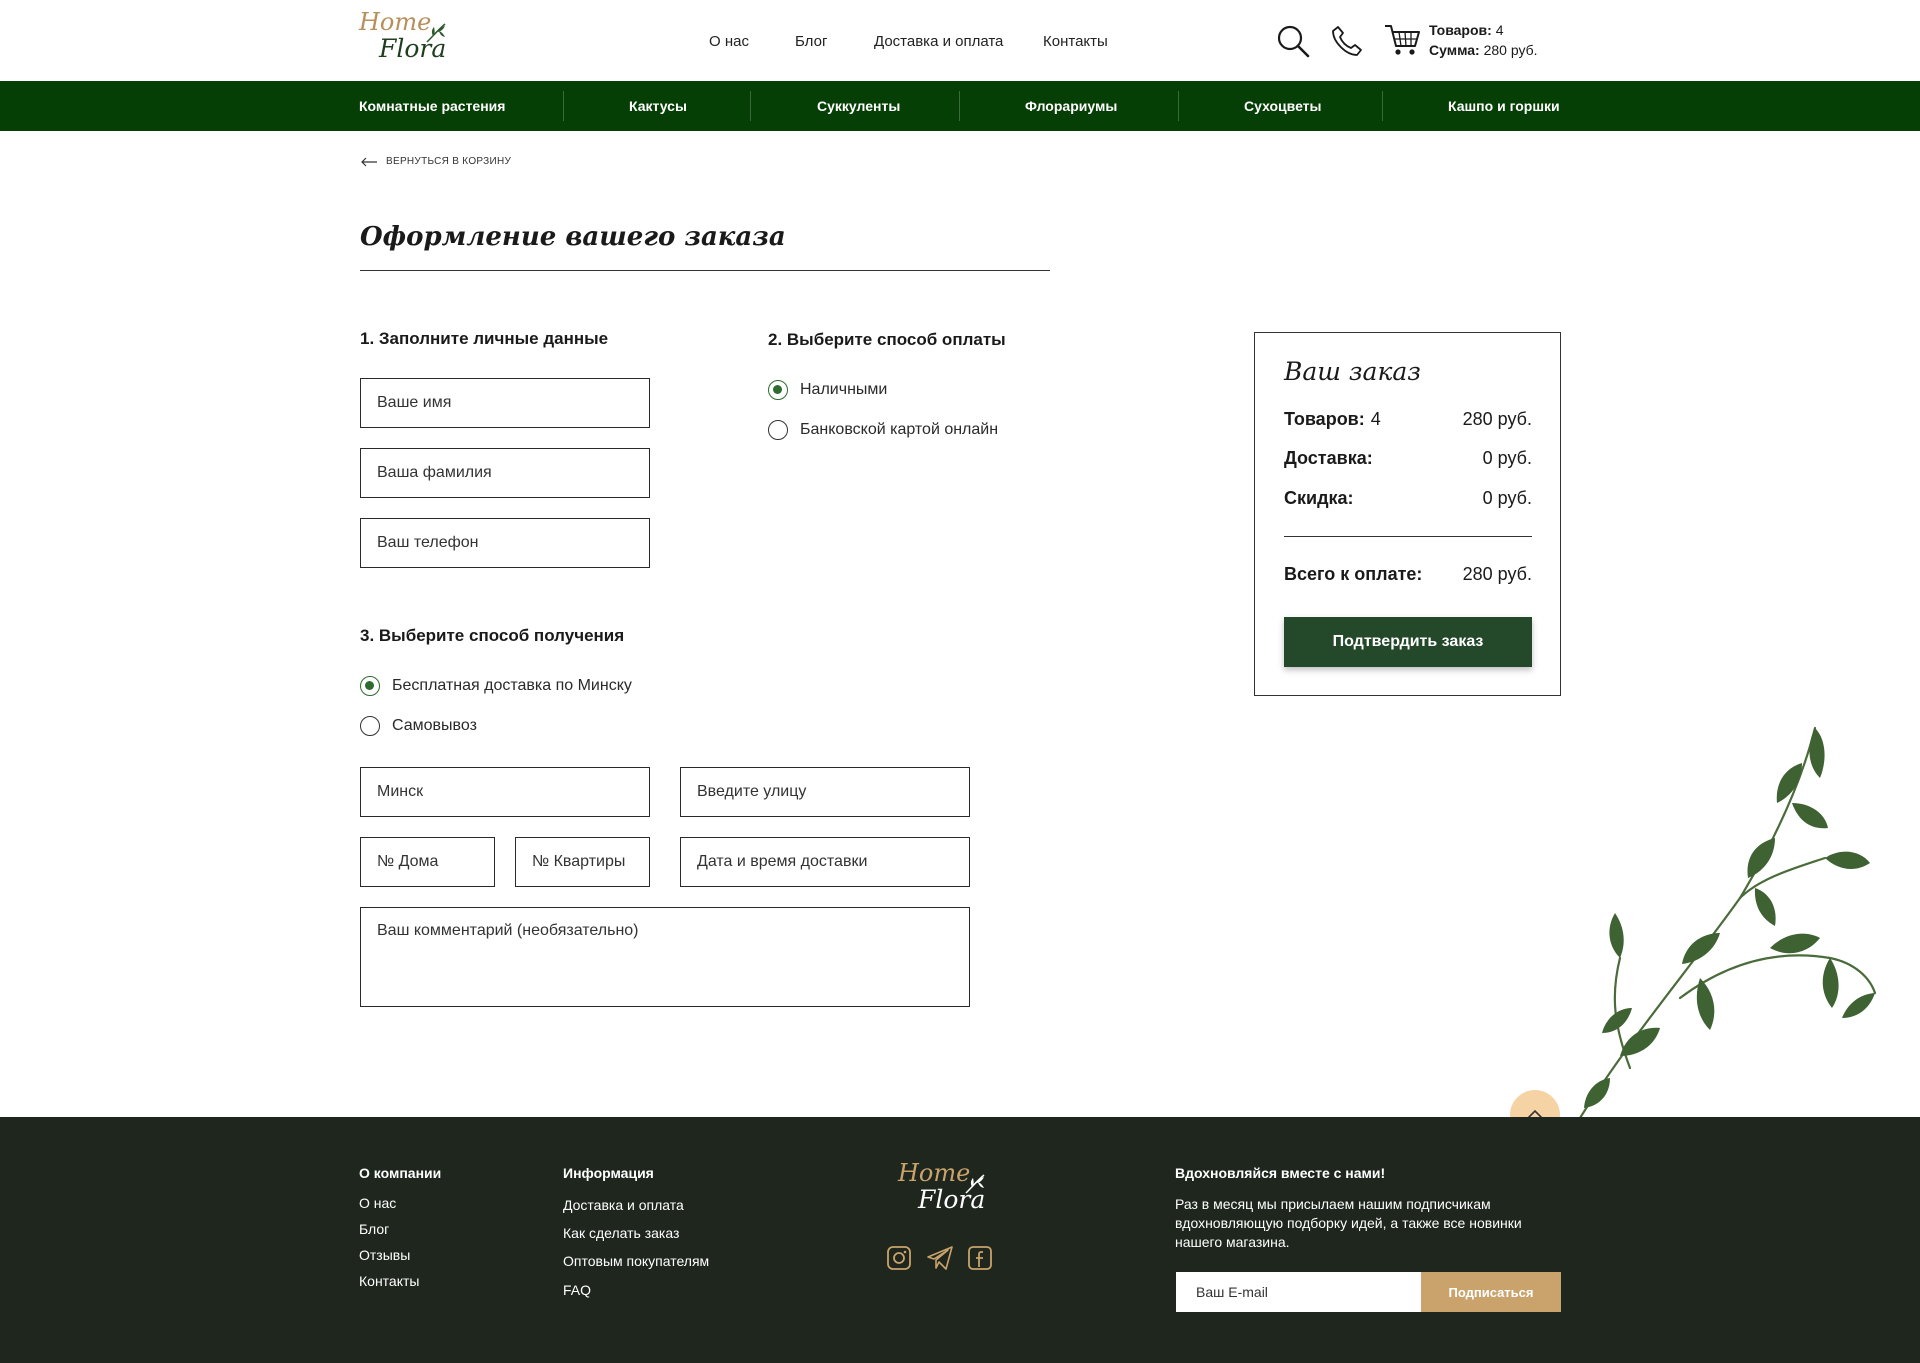 This screenshot has height=1363, width=1920. I want to click on house-field: № Дома, so click(427, 862).